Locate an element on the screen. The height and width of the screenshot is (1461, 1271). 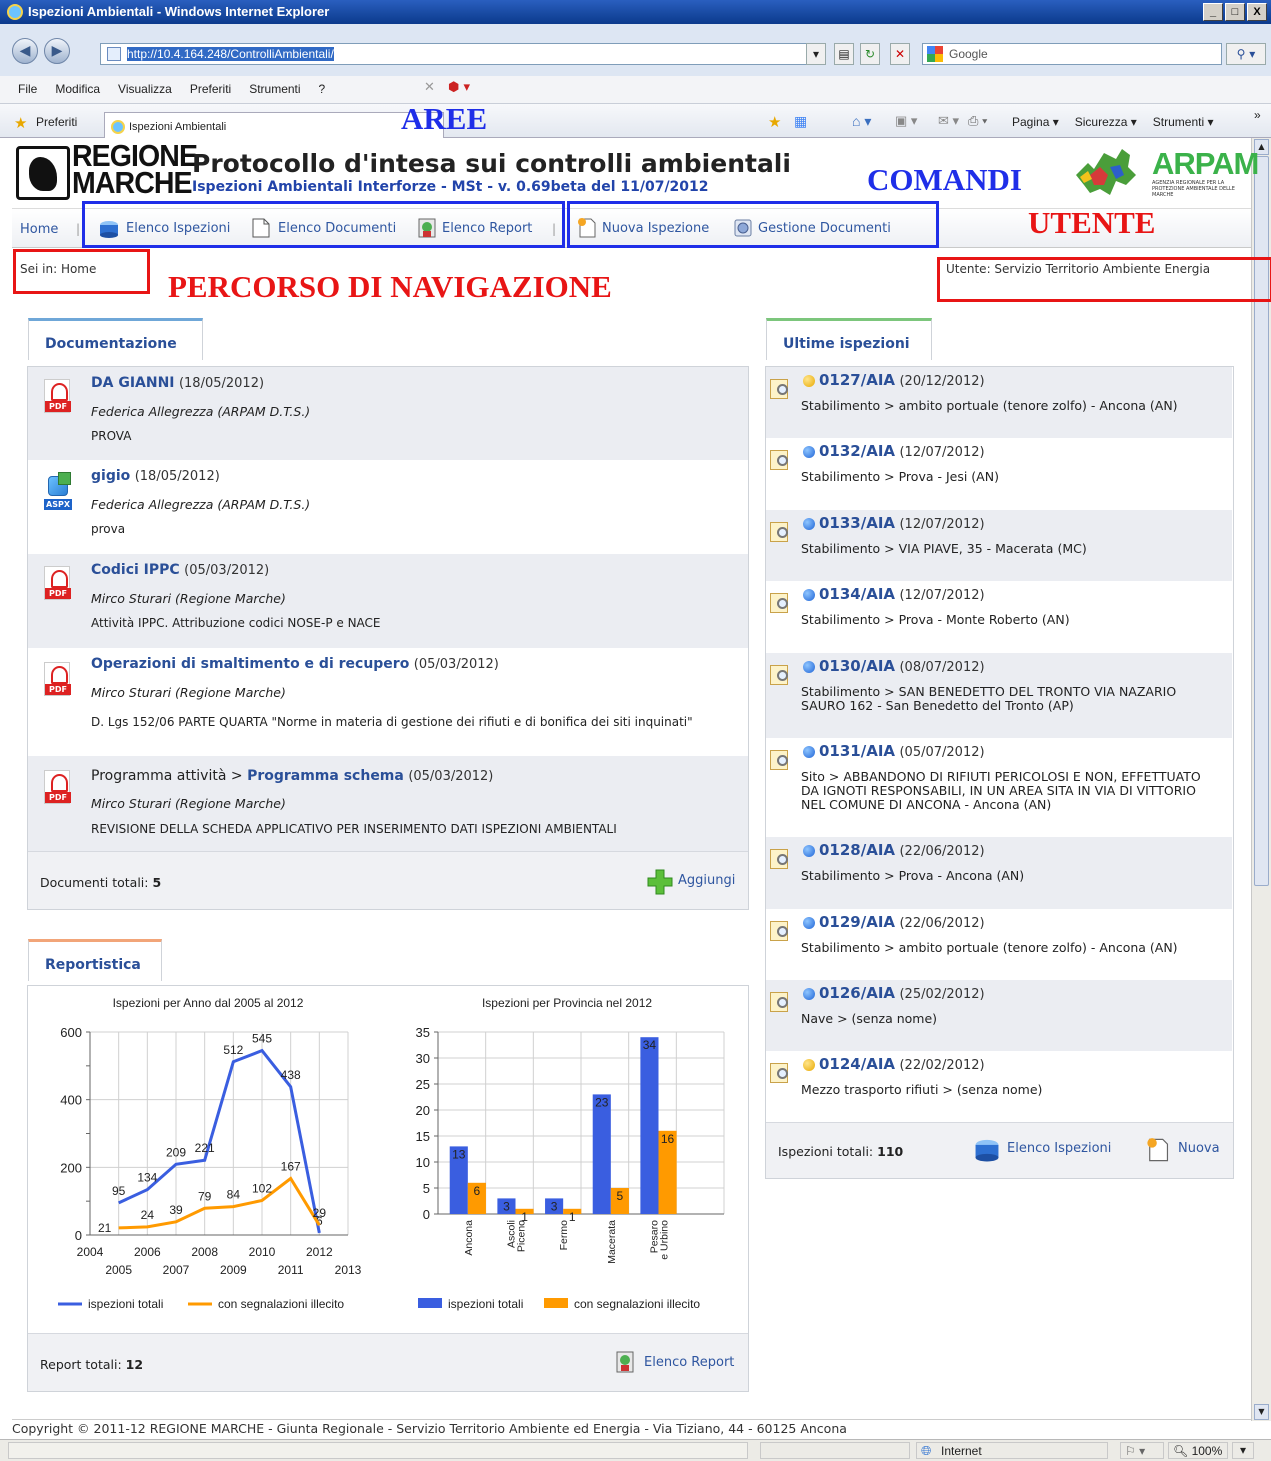
status-dot-icon is located at coordinates (809, 752).